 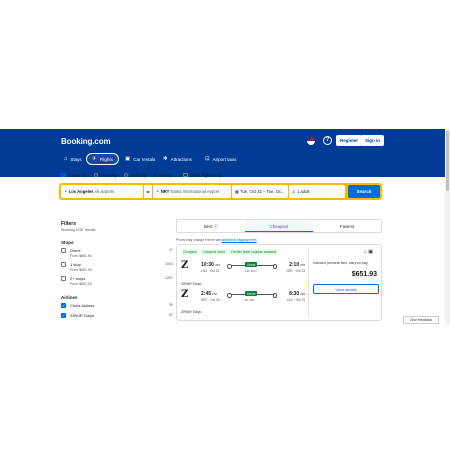 I want to click on carry-on-bag-icon: ▣, so click(x=370, y=252).